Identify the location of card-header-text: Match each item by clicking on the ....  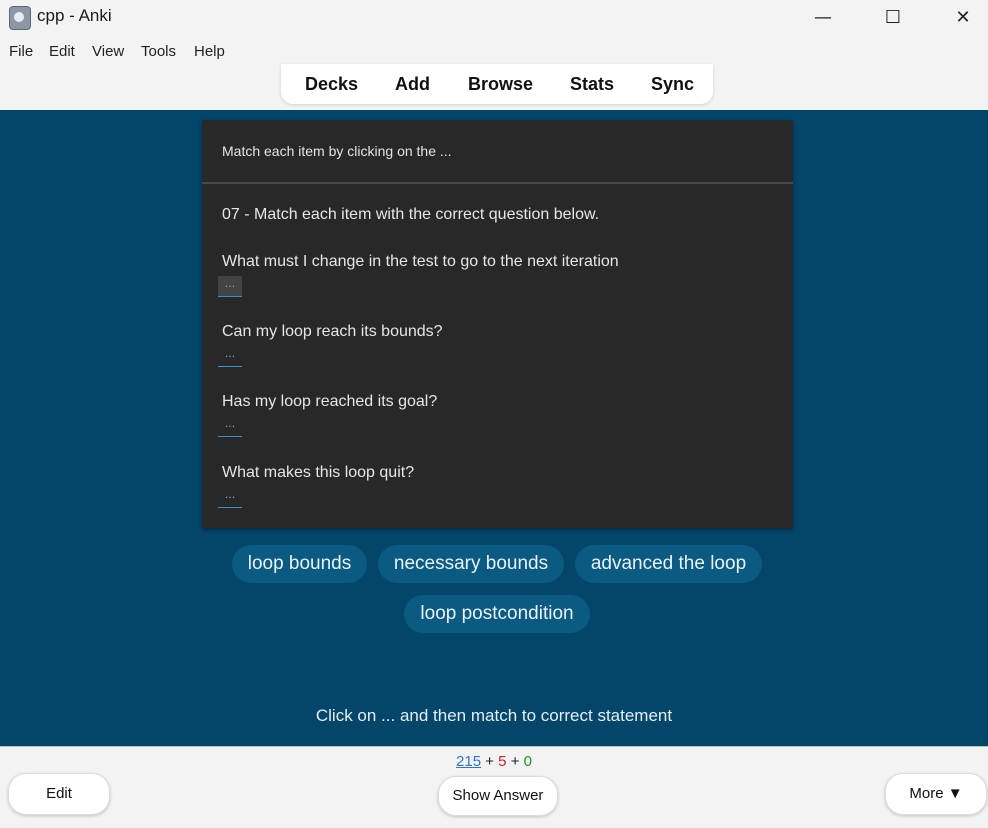
(337, 151).